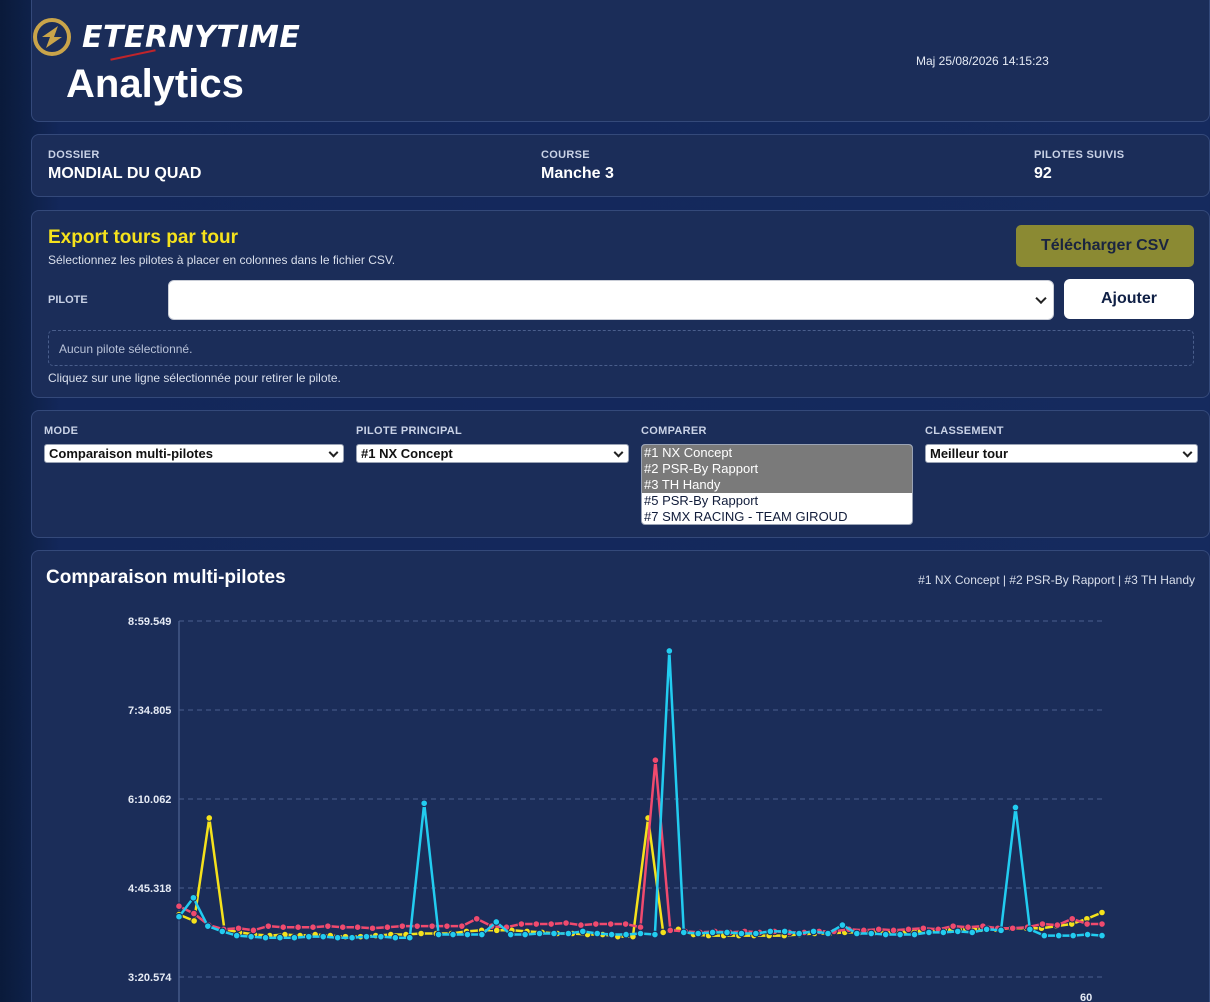 This screenshot has width=1210, height=1002. What do you see at coordinates (777, 453) in the screenshot?
I see `compare-option: #1 NX Concept` at bounding box center [777, 453].